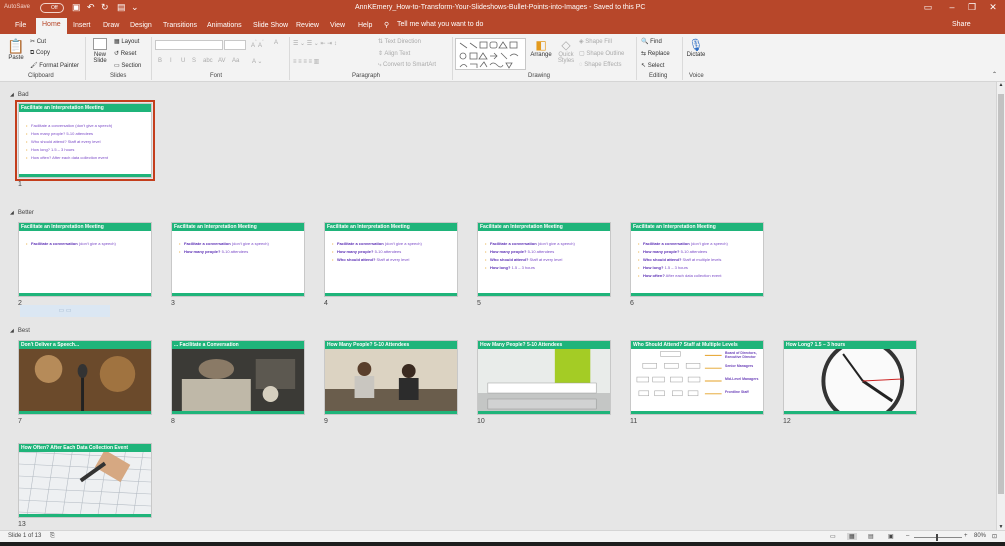 This screenshot has width=1005, height=546. What do you see at coordinates (235, 45) in the screenshot?
I see `font-size-select` at bounding box center [235, 45].